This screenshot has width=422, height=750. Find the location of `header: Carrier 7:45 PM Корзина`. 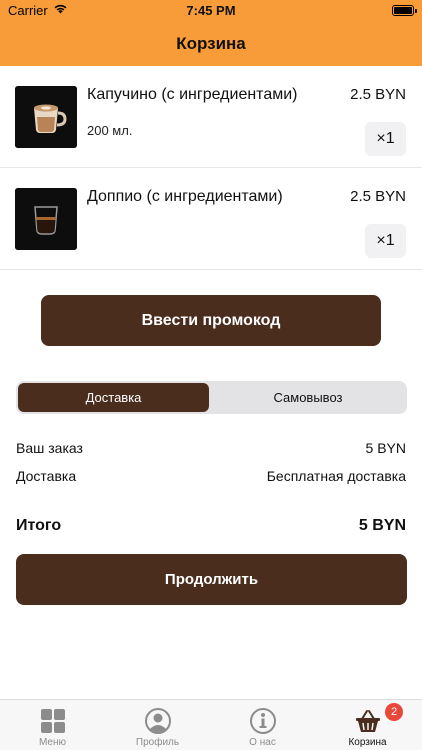

header: Carrier 7:45 PM Корзина is located at coordinates (211, 33).